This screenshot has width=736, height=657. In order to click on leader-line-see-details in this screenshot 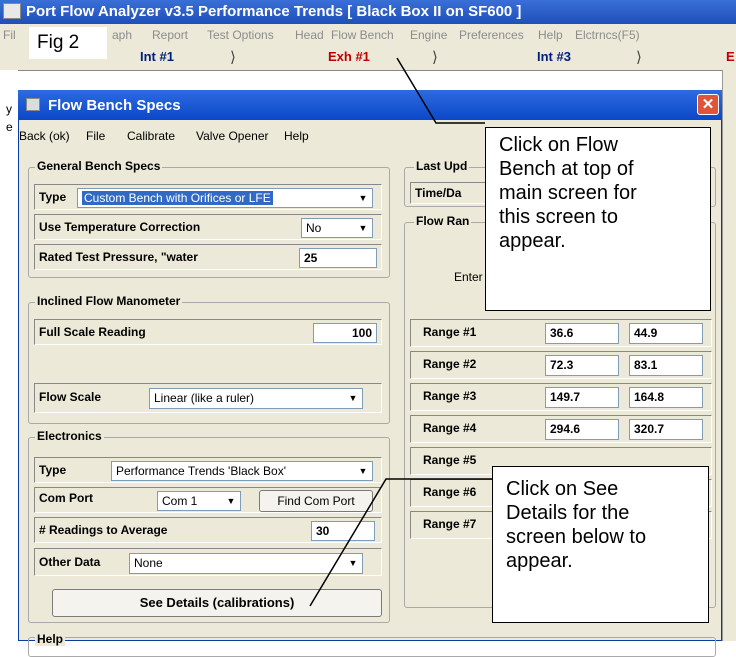, I will do `click(400, 542)`.